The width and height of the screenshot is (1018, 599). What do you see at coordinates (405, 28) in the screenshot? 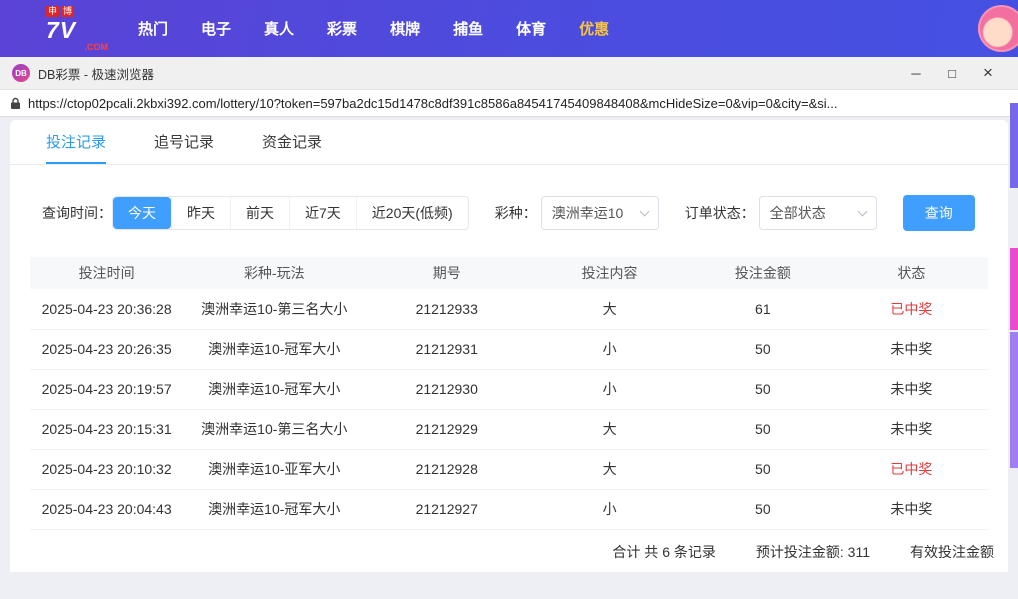
I see `nav-item-boardgames: 棋牌` at bounding box center [405, 28].